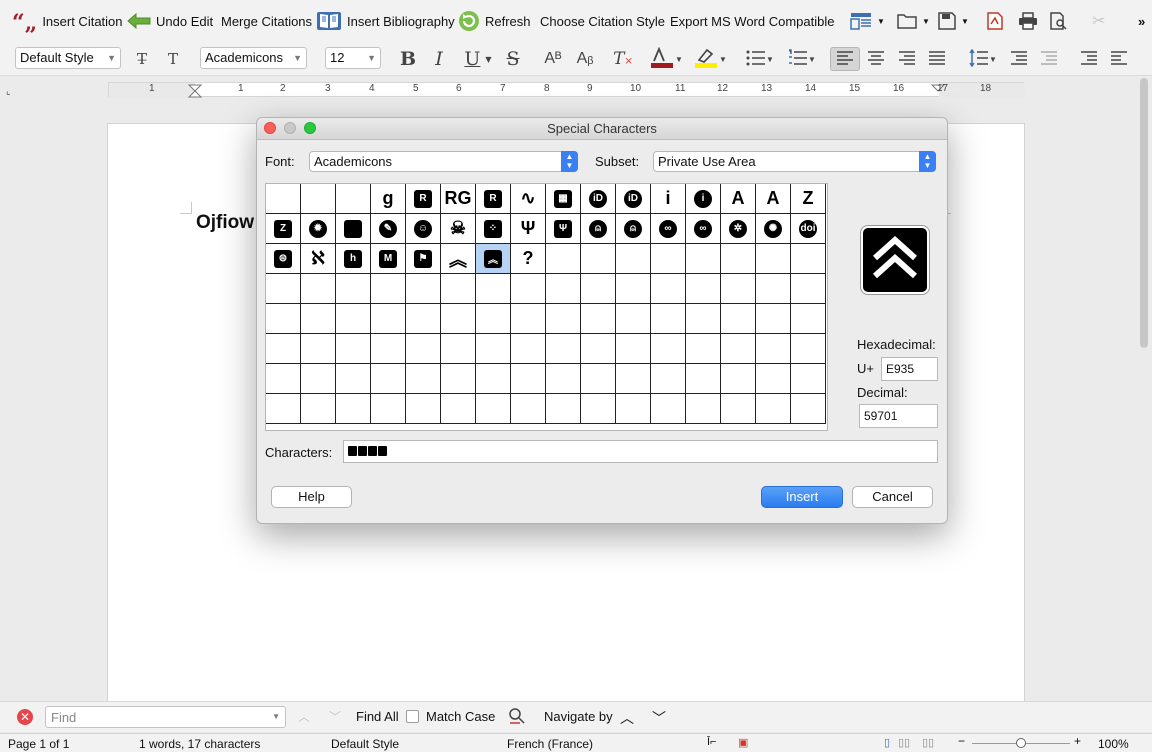  Describe the element at coordinates (283, 259) in the screenshot. I see `character-cell: ⊜` at that location.